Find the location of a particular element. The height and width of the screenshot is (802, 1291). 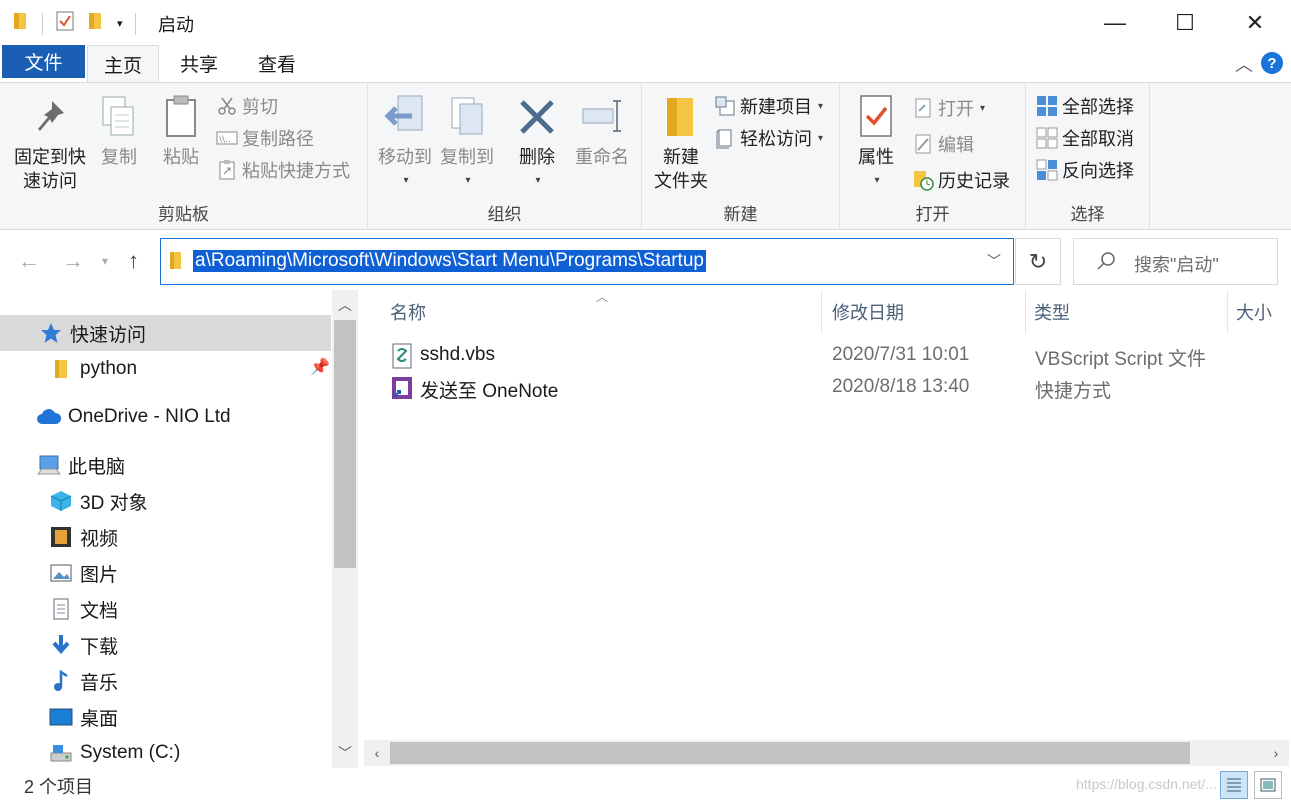

scroll-down-icon: ﹀ is located at coordinates (345, 753).